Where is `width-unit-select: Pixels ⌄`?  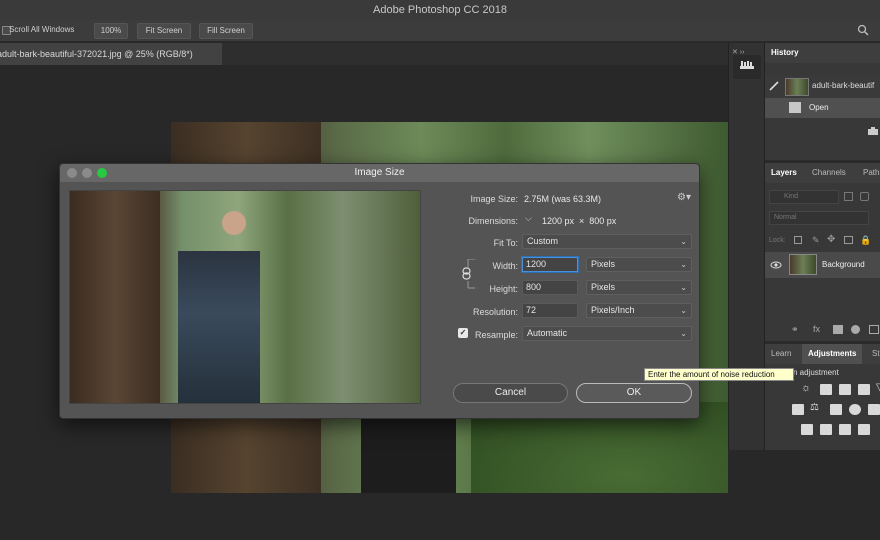 width-unit-select: Pixels ⌄ is located at coordinates (639, 264).